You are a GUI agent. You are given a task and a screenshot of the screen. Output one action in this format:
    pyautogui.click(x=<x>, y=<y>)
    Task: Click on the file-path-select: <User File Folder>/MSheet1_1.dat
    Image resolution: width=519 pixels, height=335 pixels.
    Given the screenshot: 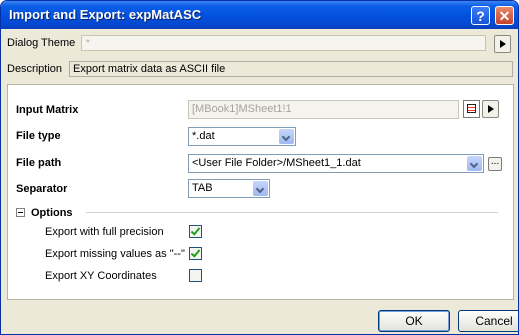 What is the action you would take?
    pyautogui.click(x=336, y=163)
    